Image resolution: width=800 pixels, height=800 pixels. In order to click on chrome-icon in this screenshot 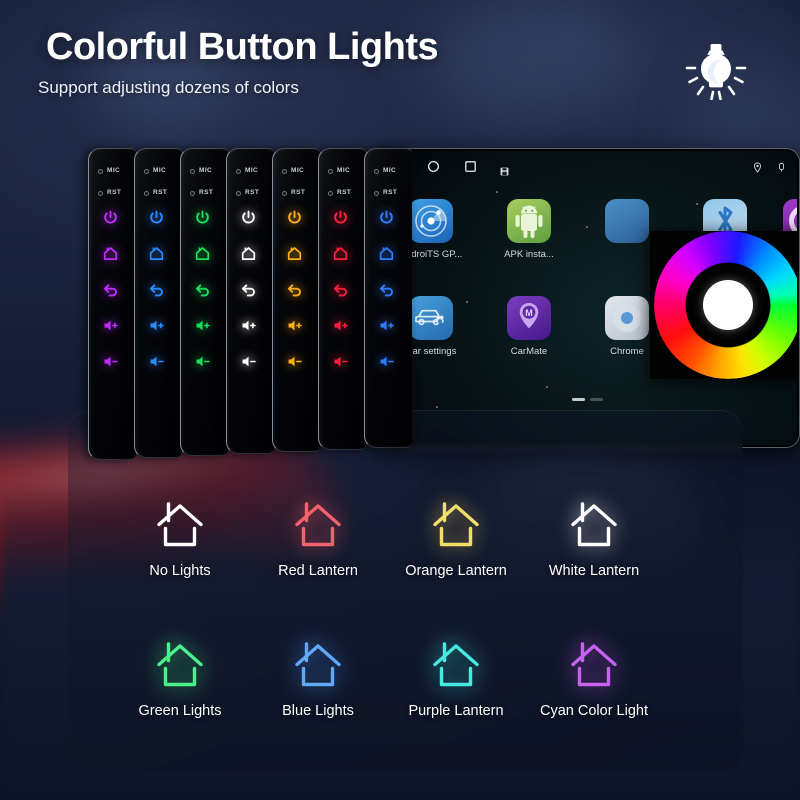, I will do `click(627, 318)`.